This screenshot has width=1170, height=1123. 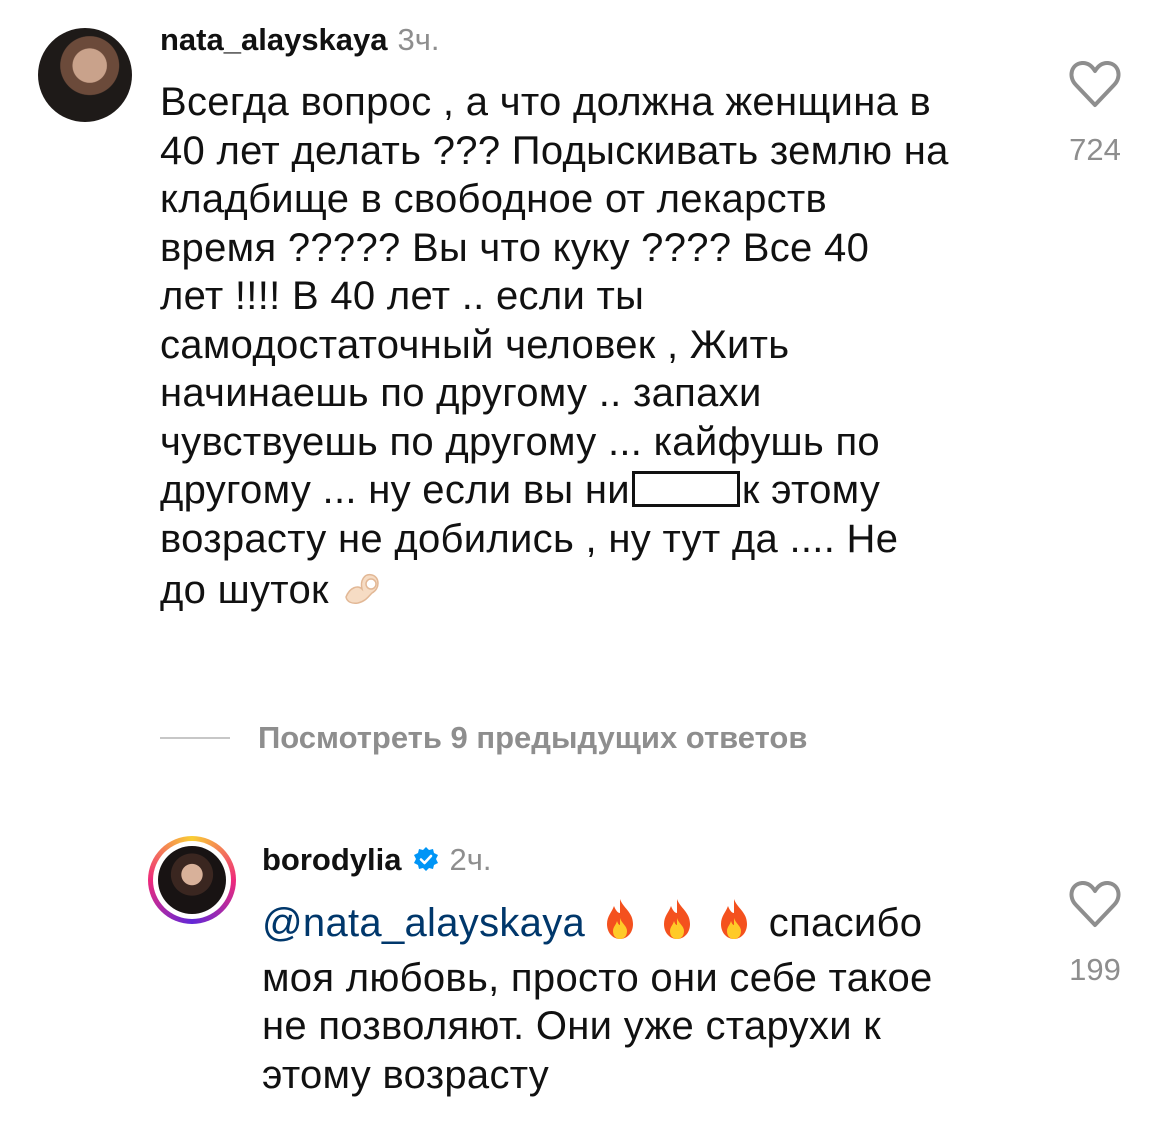 I want to click on view-replies-row: Посмотреть 9 предыдущих ответов, so click(x=483, y=738).